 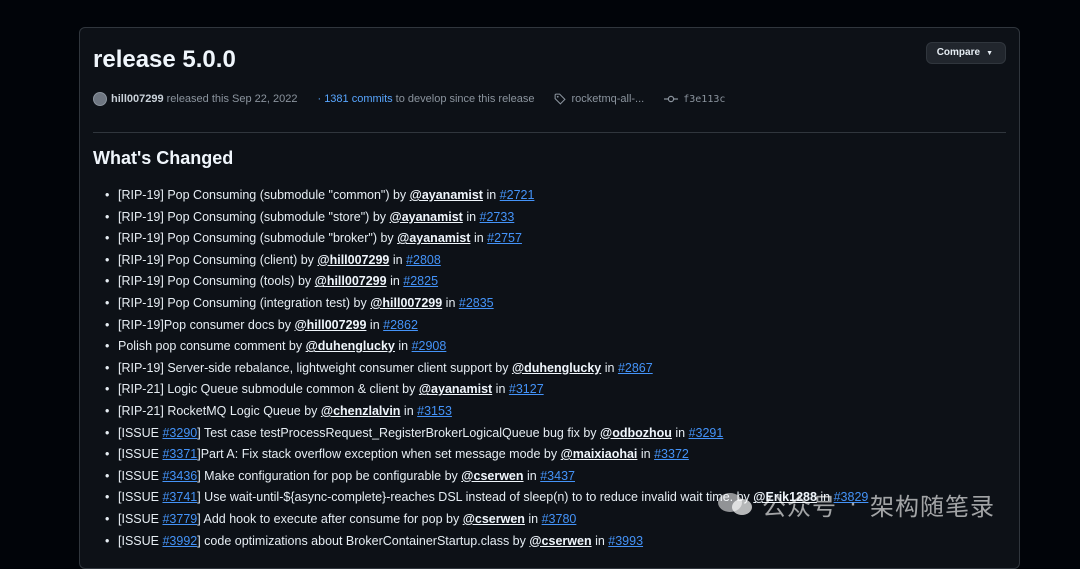 What do you see at coordinates (212, 346) in the screenshot?
I see `change-text: Polish pop consume comment by` at bounding box center [212, 346].